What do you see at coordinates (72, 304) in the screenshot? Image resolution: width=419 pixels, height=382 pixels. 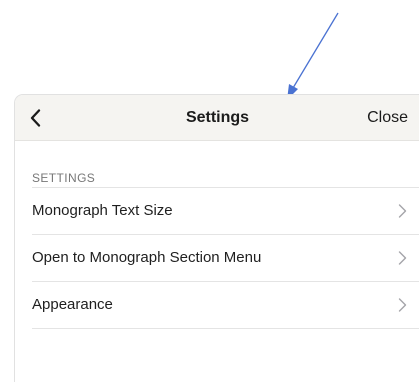 I see `list-item-label: Appearance` at bounding box center [72, 304].